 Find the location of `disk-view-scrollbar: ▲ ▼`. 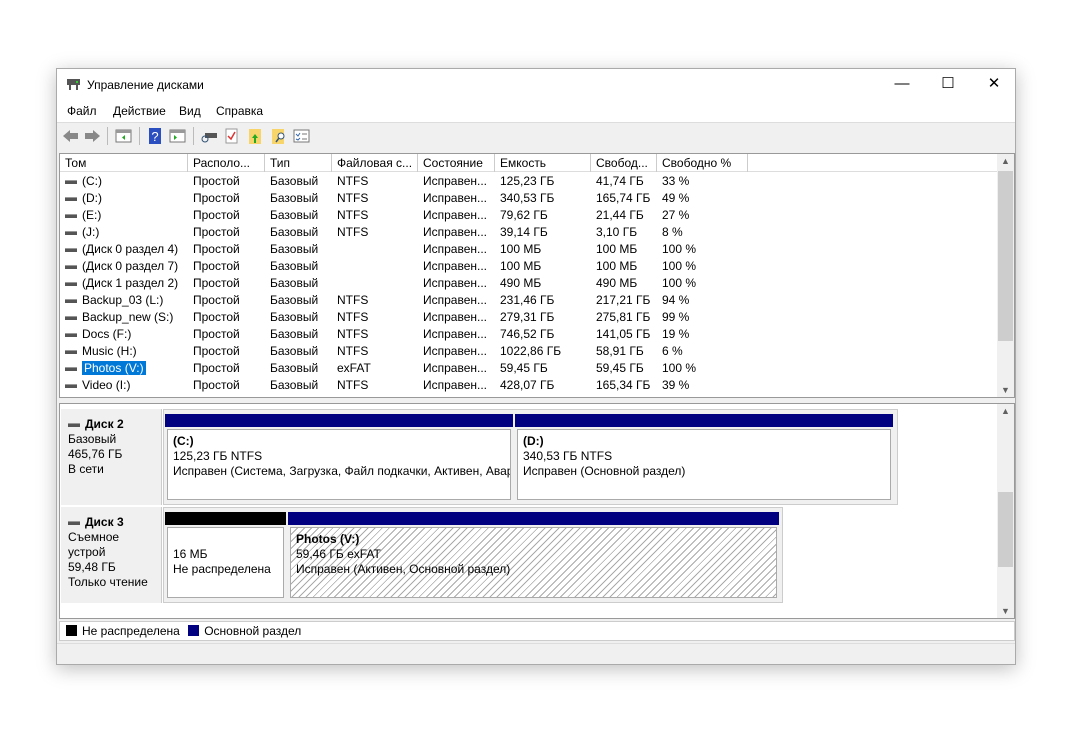

disk-view-scrollbar: ▲ ▼ is located at coordinates (1005, 511).